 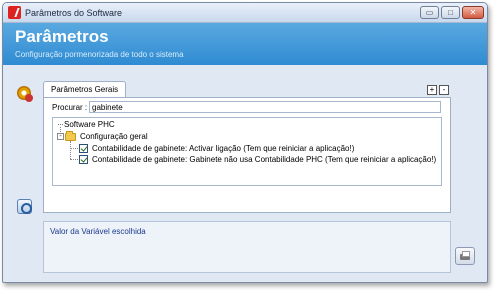 What do you see at coordinates (245, 13) in the screenshot?
I see `title-bar: Parâmetros do Software ▭ □ ✕` at bounding box center [245, 13].